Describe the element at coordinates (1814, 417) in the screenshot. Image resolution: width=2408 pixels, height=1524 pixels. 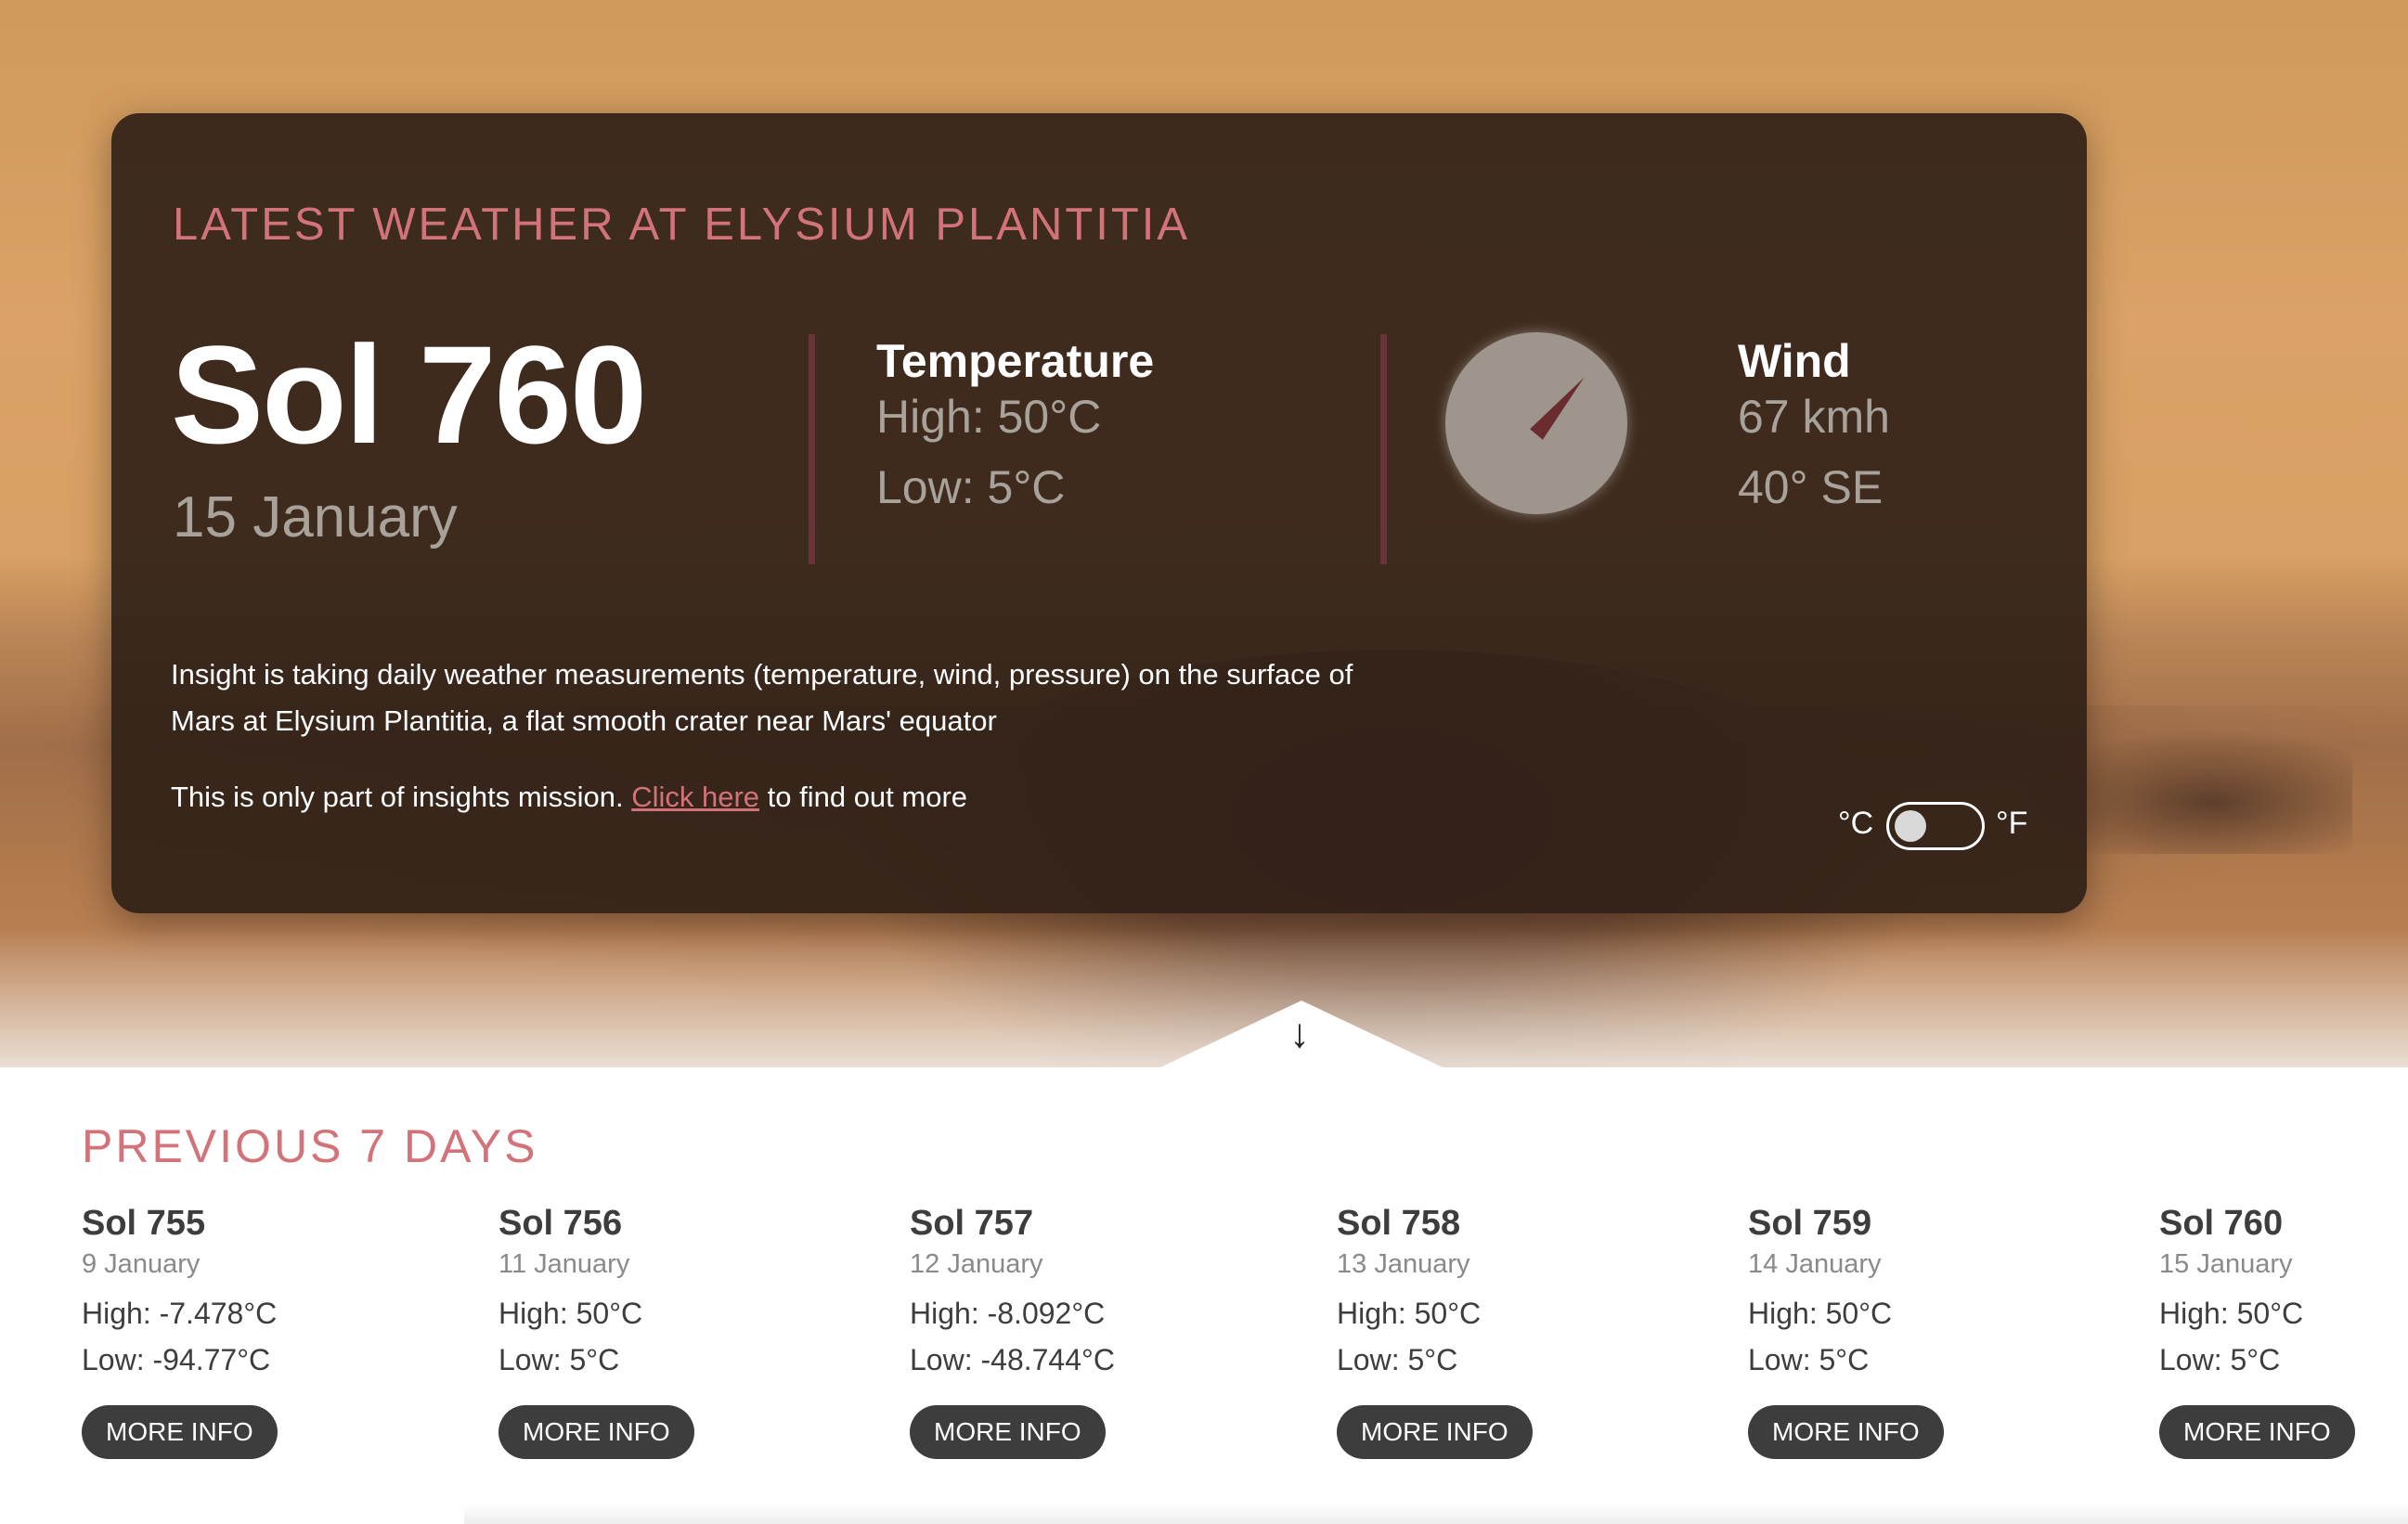
I see `wind-speed: 67 kmh` at that location.